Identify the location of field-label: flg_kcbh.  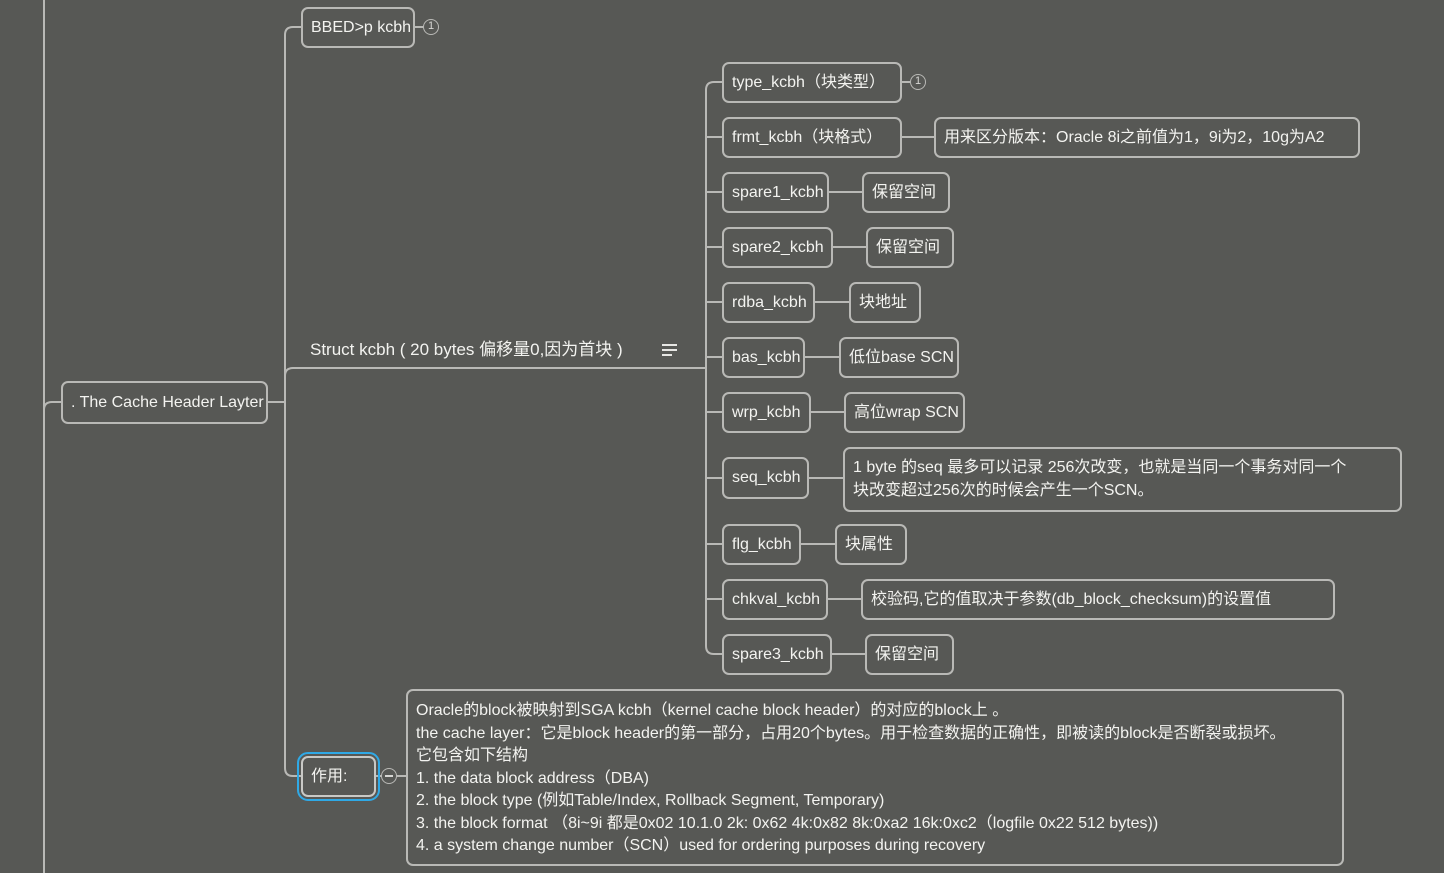
(762, 544).